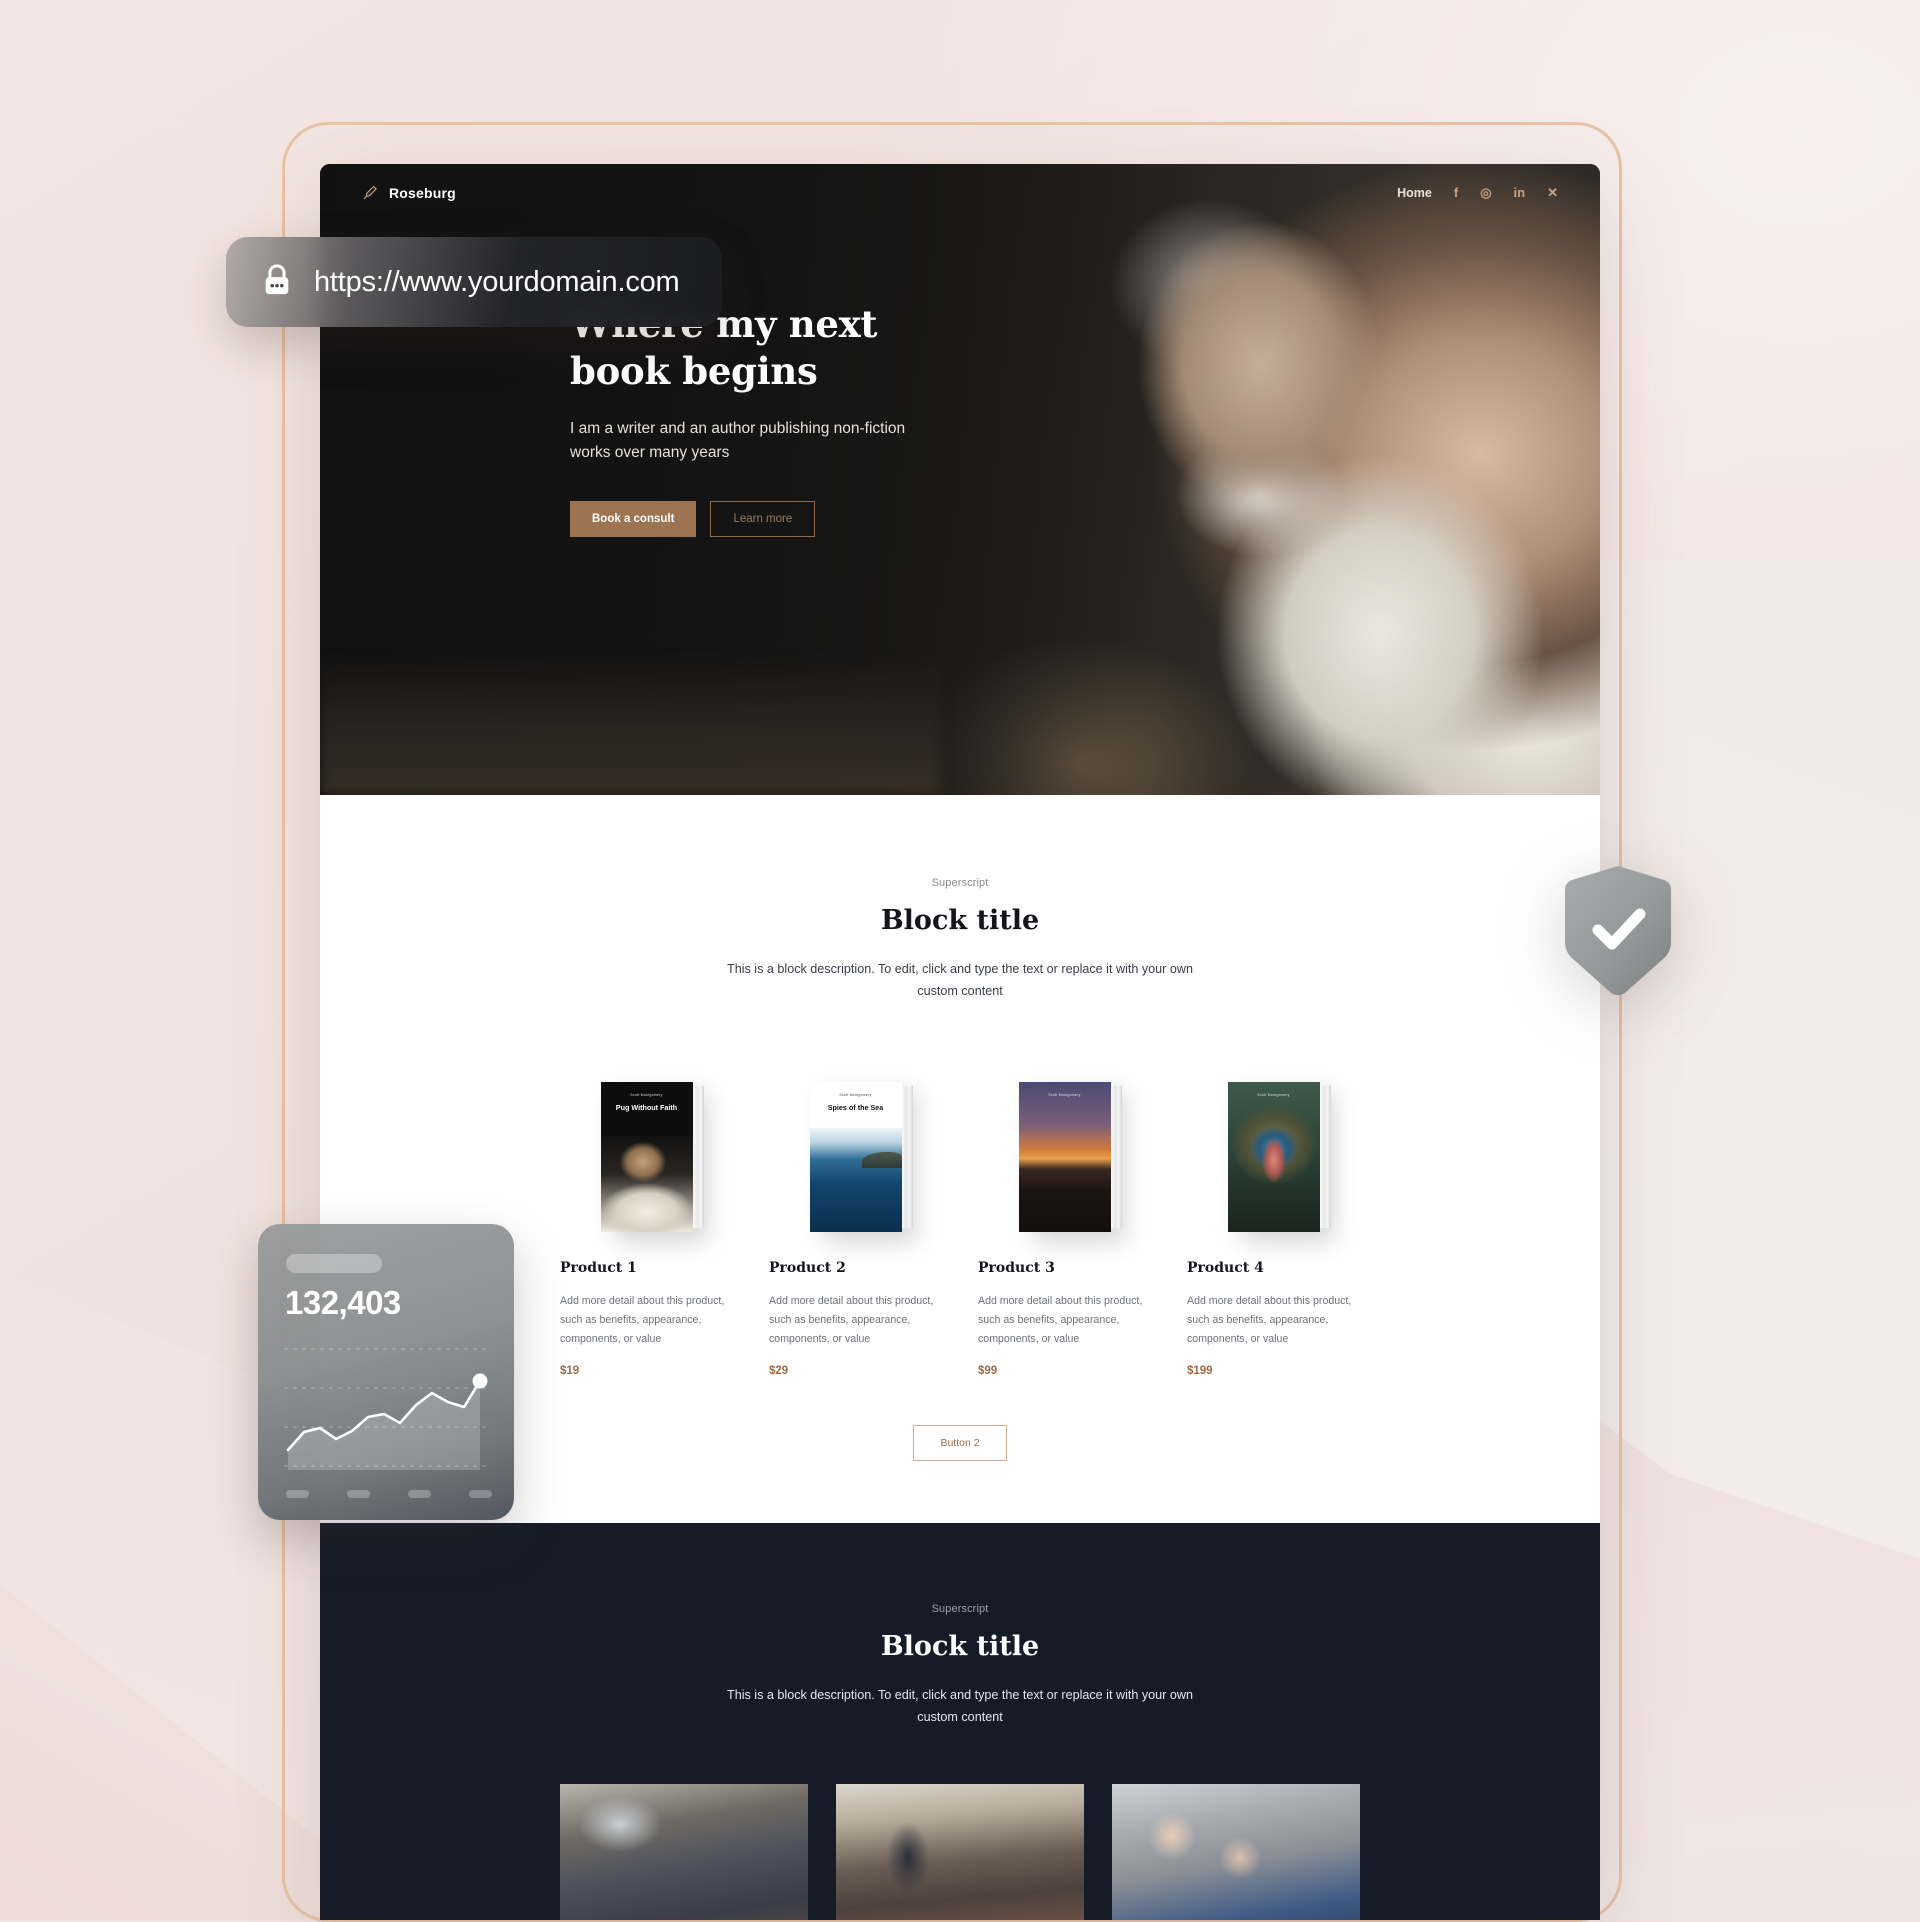 This screenshot has width=1920, height=1922. Describe the element at coordinates (1016, 1268) in the screenshot. I see `product-name: Product 3` at that location.